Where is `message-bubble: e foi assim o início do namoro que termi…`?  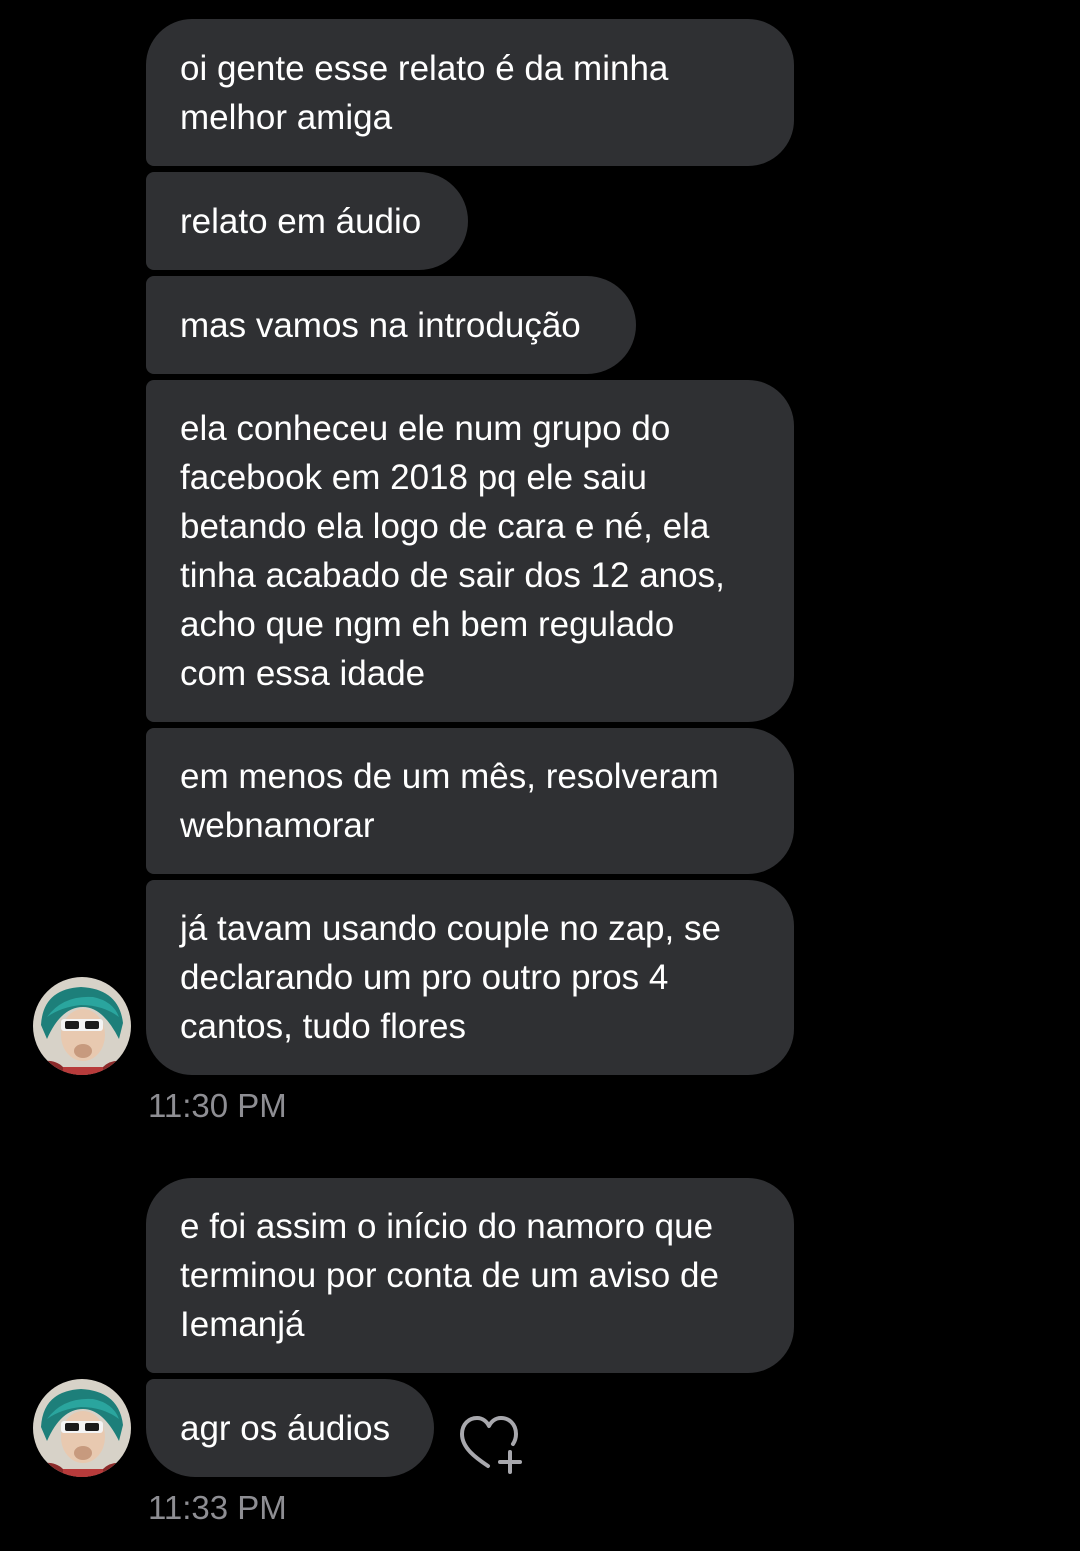
message-bubble: e foi assim o início do namoro que termi… is located at coordinates (470, 1275).